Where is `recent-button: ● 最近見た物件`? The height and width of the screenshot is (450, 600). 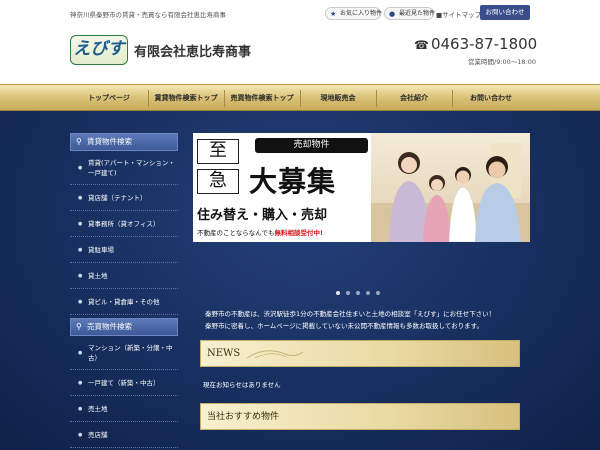 recent-button: ● 最近見た物件 is located at coordinates (410, 13).